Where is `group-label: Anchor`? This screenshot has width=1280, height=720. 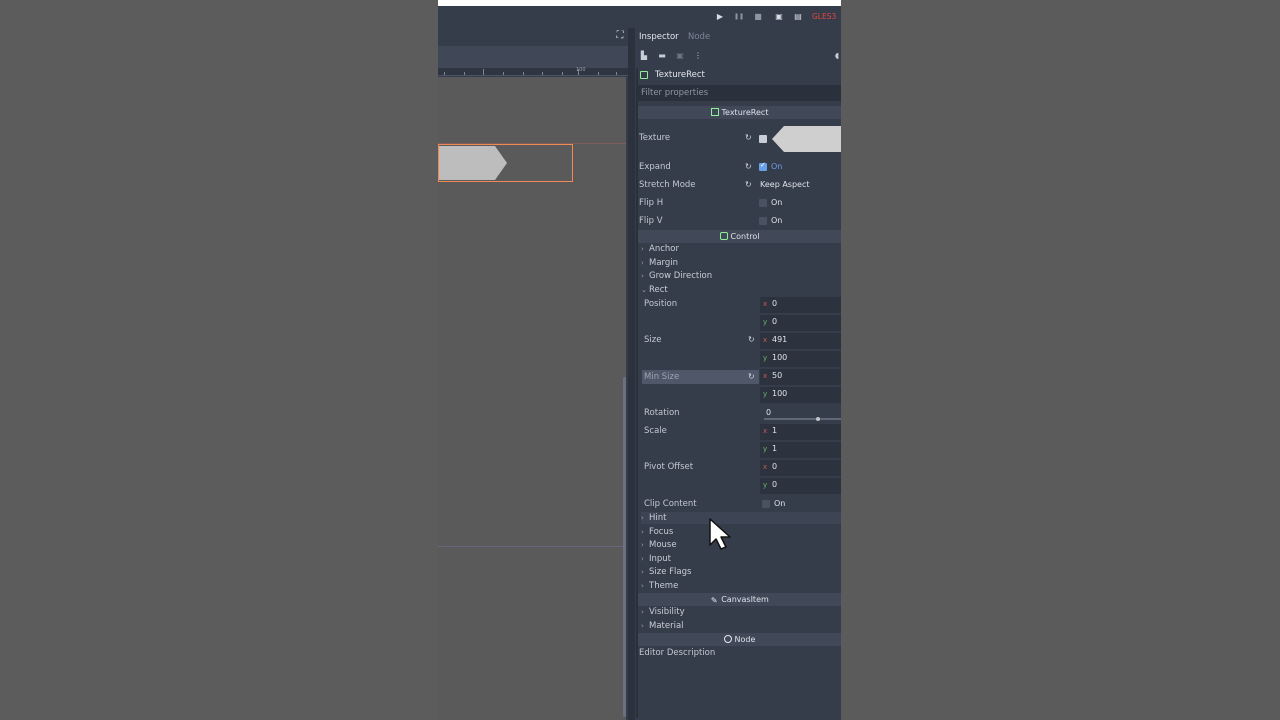
group-label: Anchor is located at coordinates (664, 249).